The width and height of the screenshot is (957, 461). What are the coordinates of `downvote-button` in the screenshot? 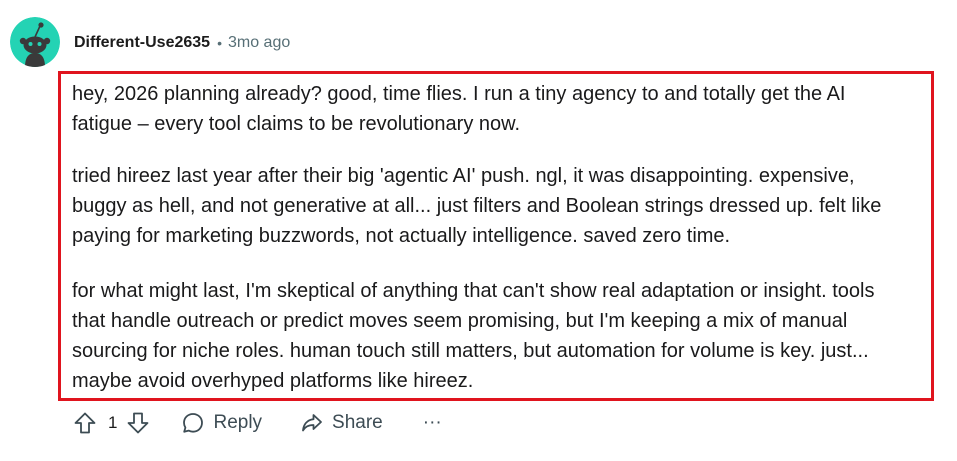 It's located at (138, 423).